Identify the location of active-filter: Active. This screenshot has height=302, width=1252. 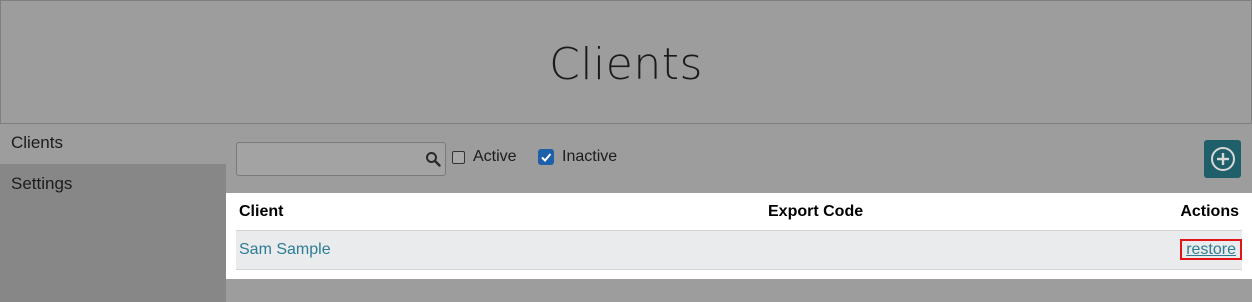
(484, 157).